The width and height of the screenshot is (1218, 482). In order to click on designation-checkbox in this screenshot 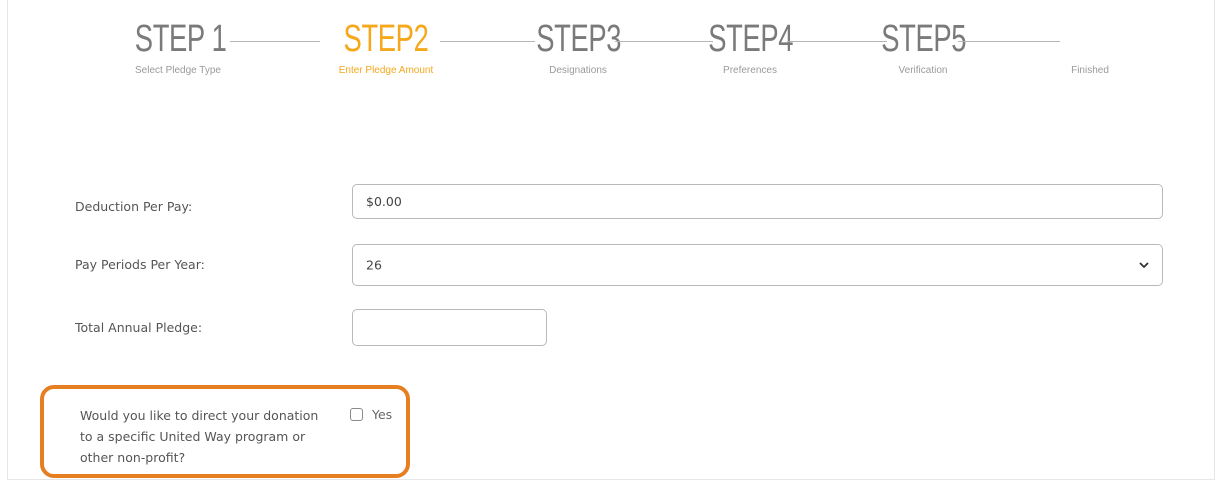, I will do `click(356, 414)`.